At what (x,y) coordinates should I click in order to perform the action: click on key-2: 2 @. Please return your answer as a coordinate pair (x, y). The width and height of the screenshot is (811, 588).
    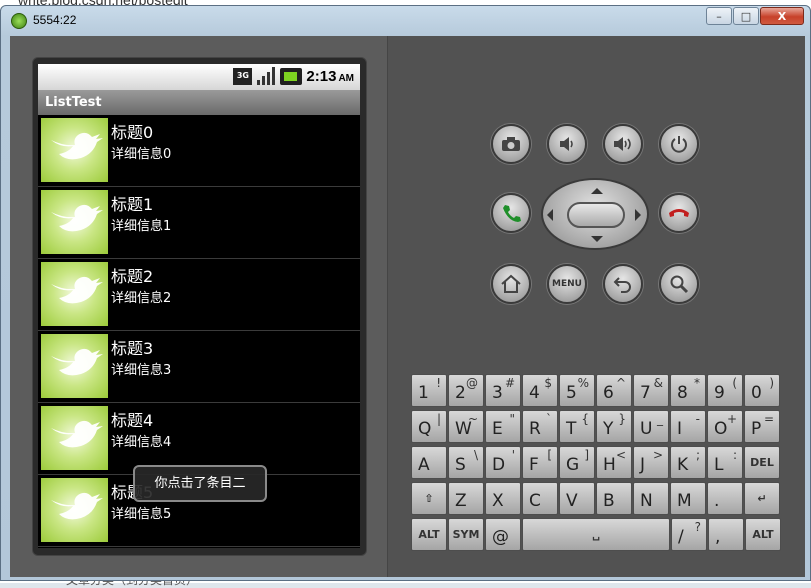
    Looking at the image, I should click on (466, 390).